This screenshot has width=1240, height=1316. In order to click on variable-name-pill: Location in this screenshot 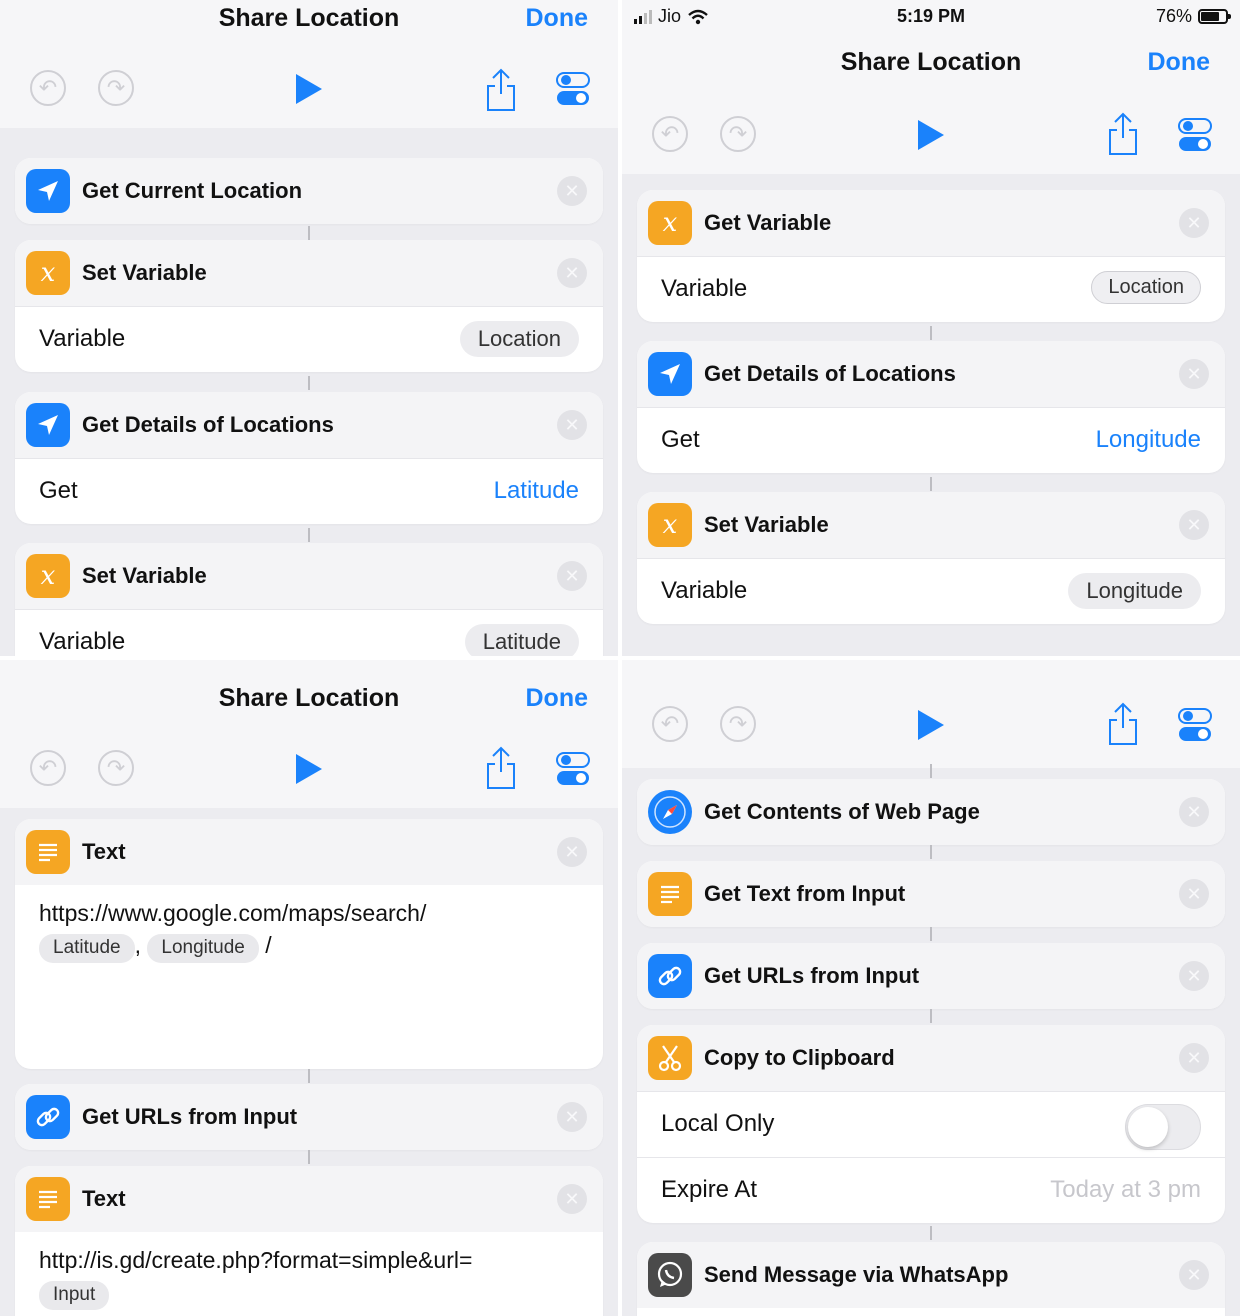, I will do `click(519, 339)`.